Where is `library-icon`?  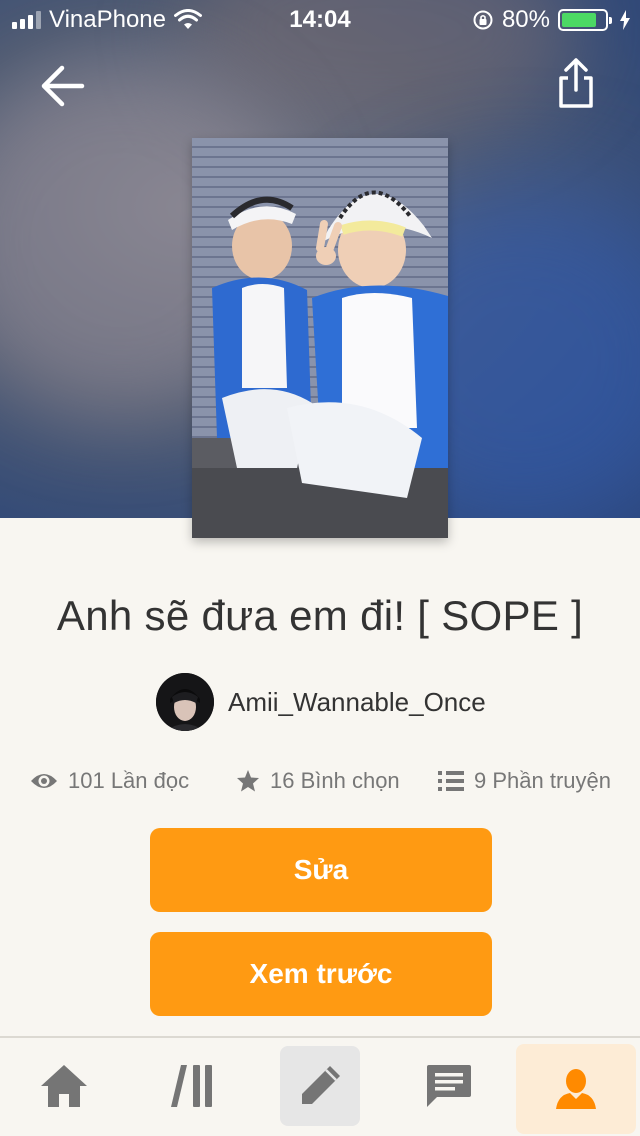
library-icon is located at coordinates (191, 1086).